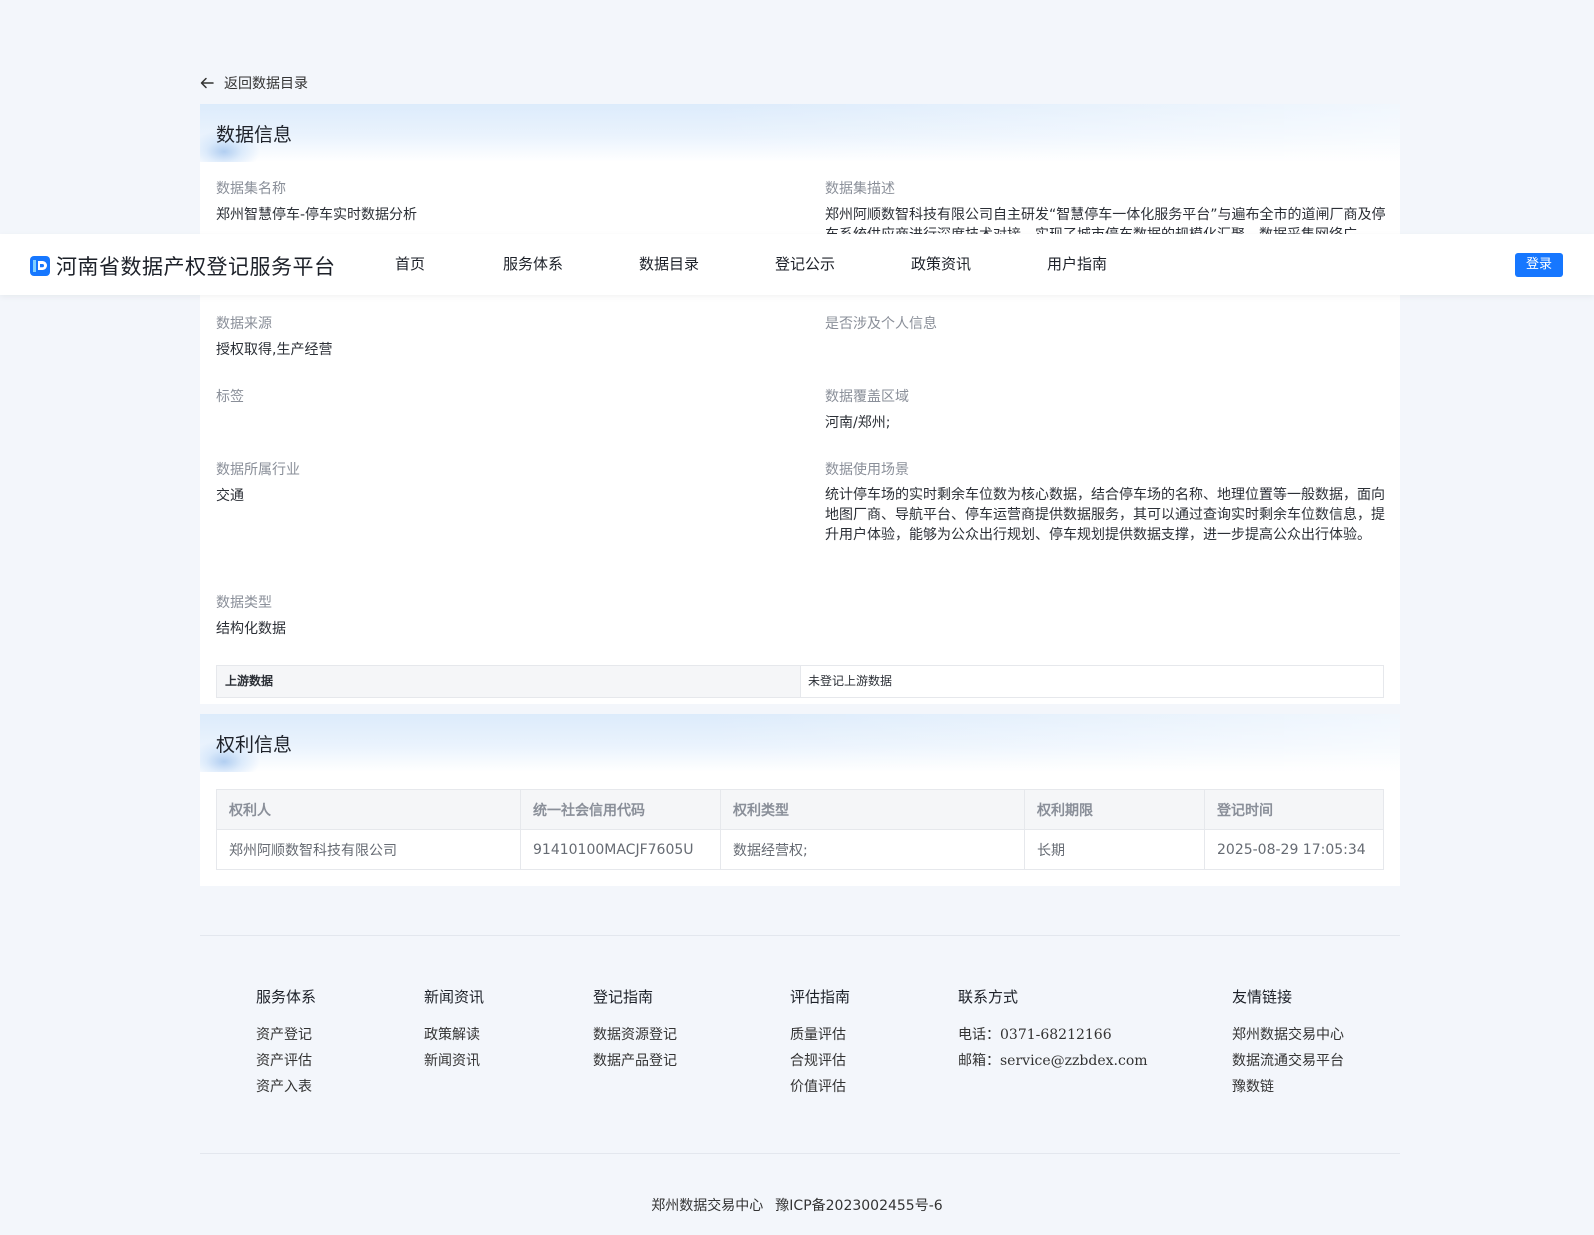  I want to click on field-label: 标签, so click(230, 397).